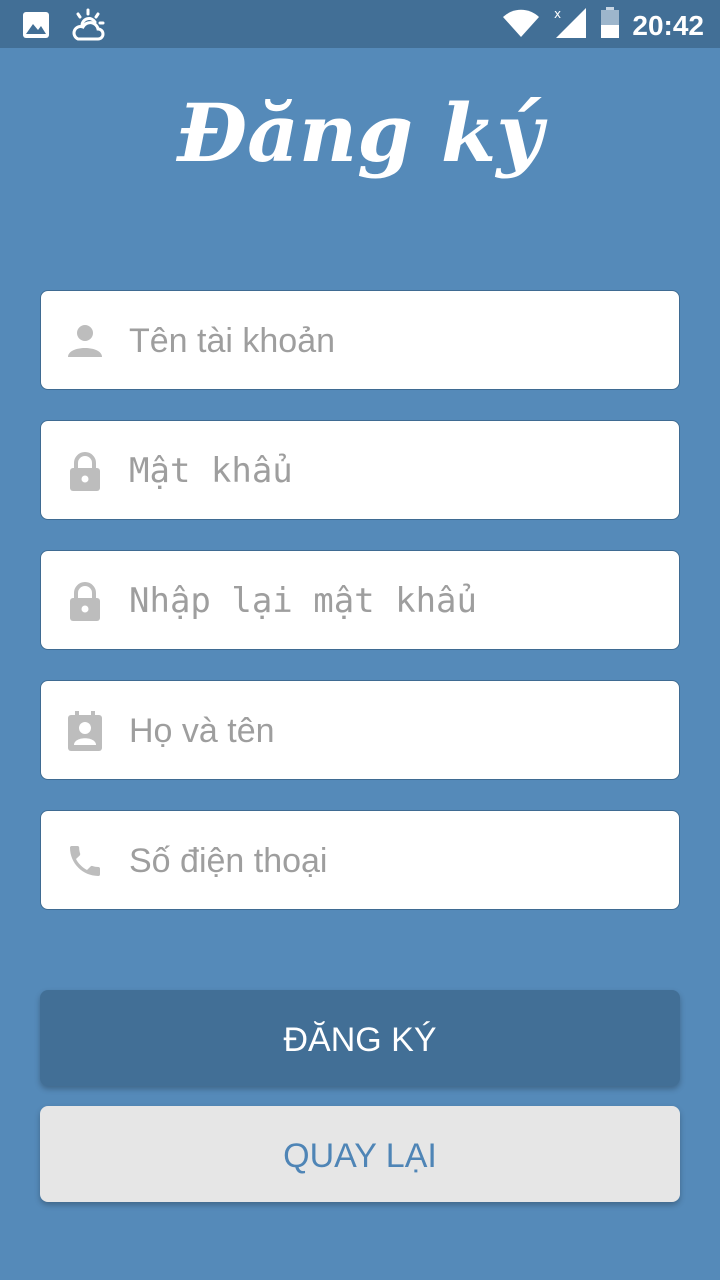  What do you see at coordinates (228, 861) in the screenshot?
I see `phone-placeholder: Số điện thoại` at bounding box center [228, 861].